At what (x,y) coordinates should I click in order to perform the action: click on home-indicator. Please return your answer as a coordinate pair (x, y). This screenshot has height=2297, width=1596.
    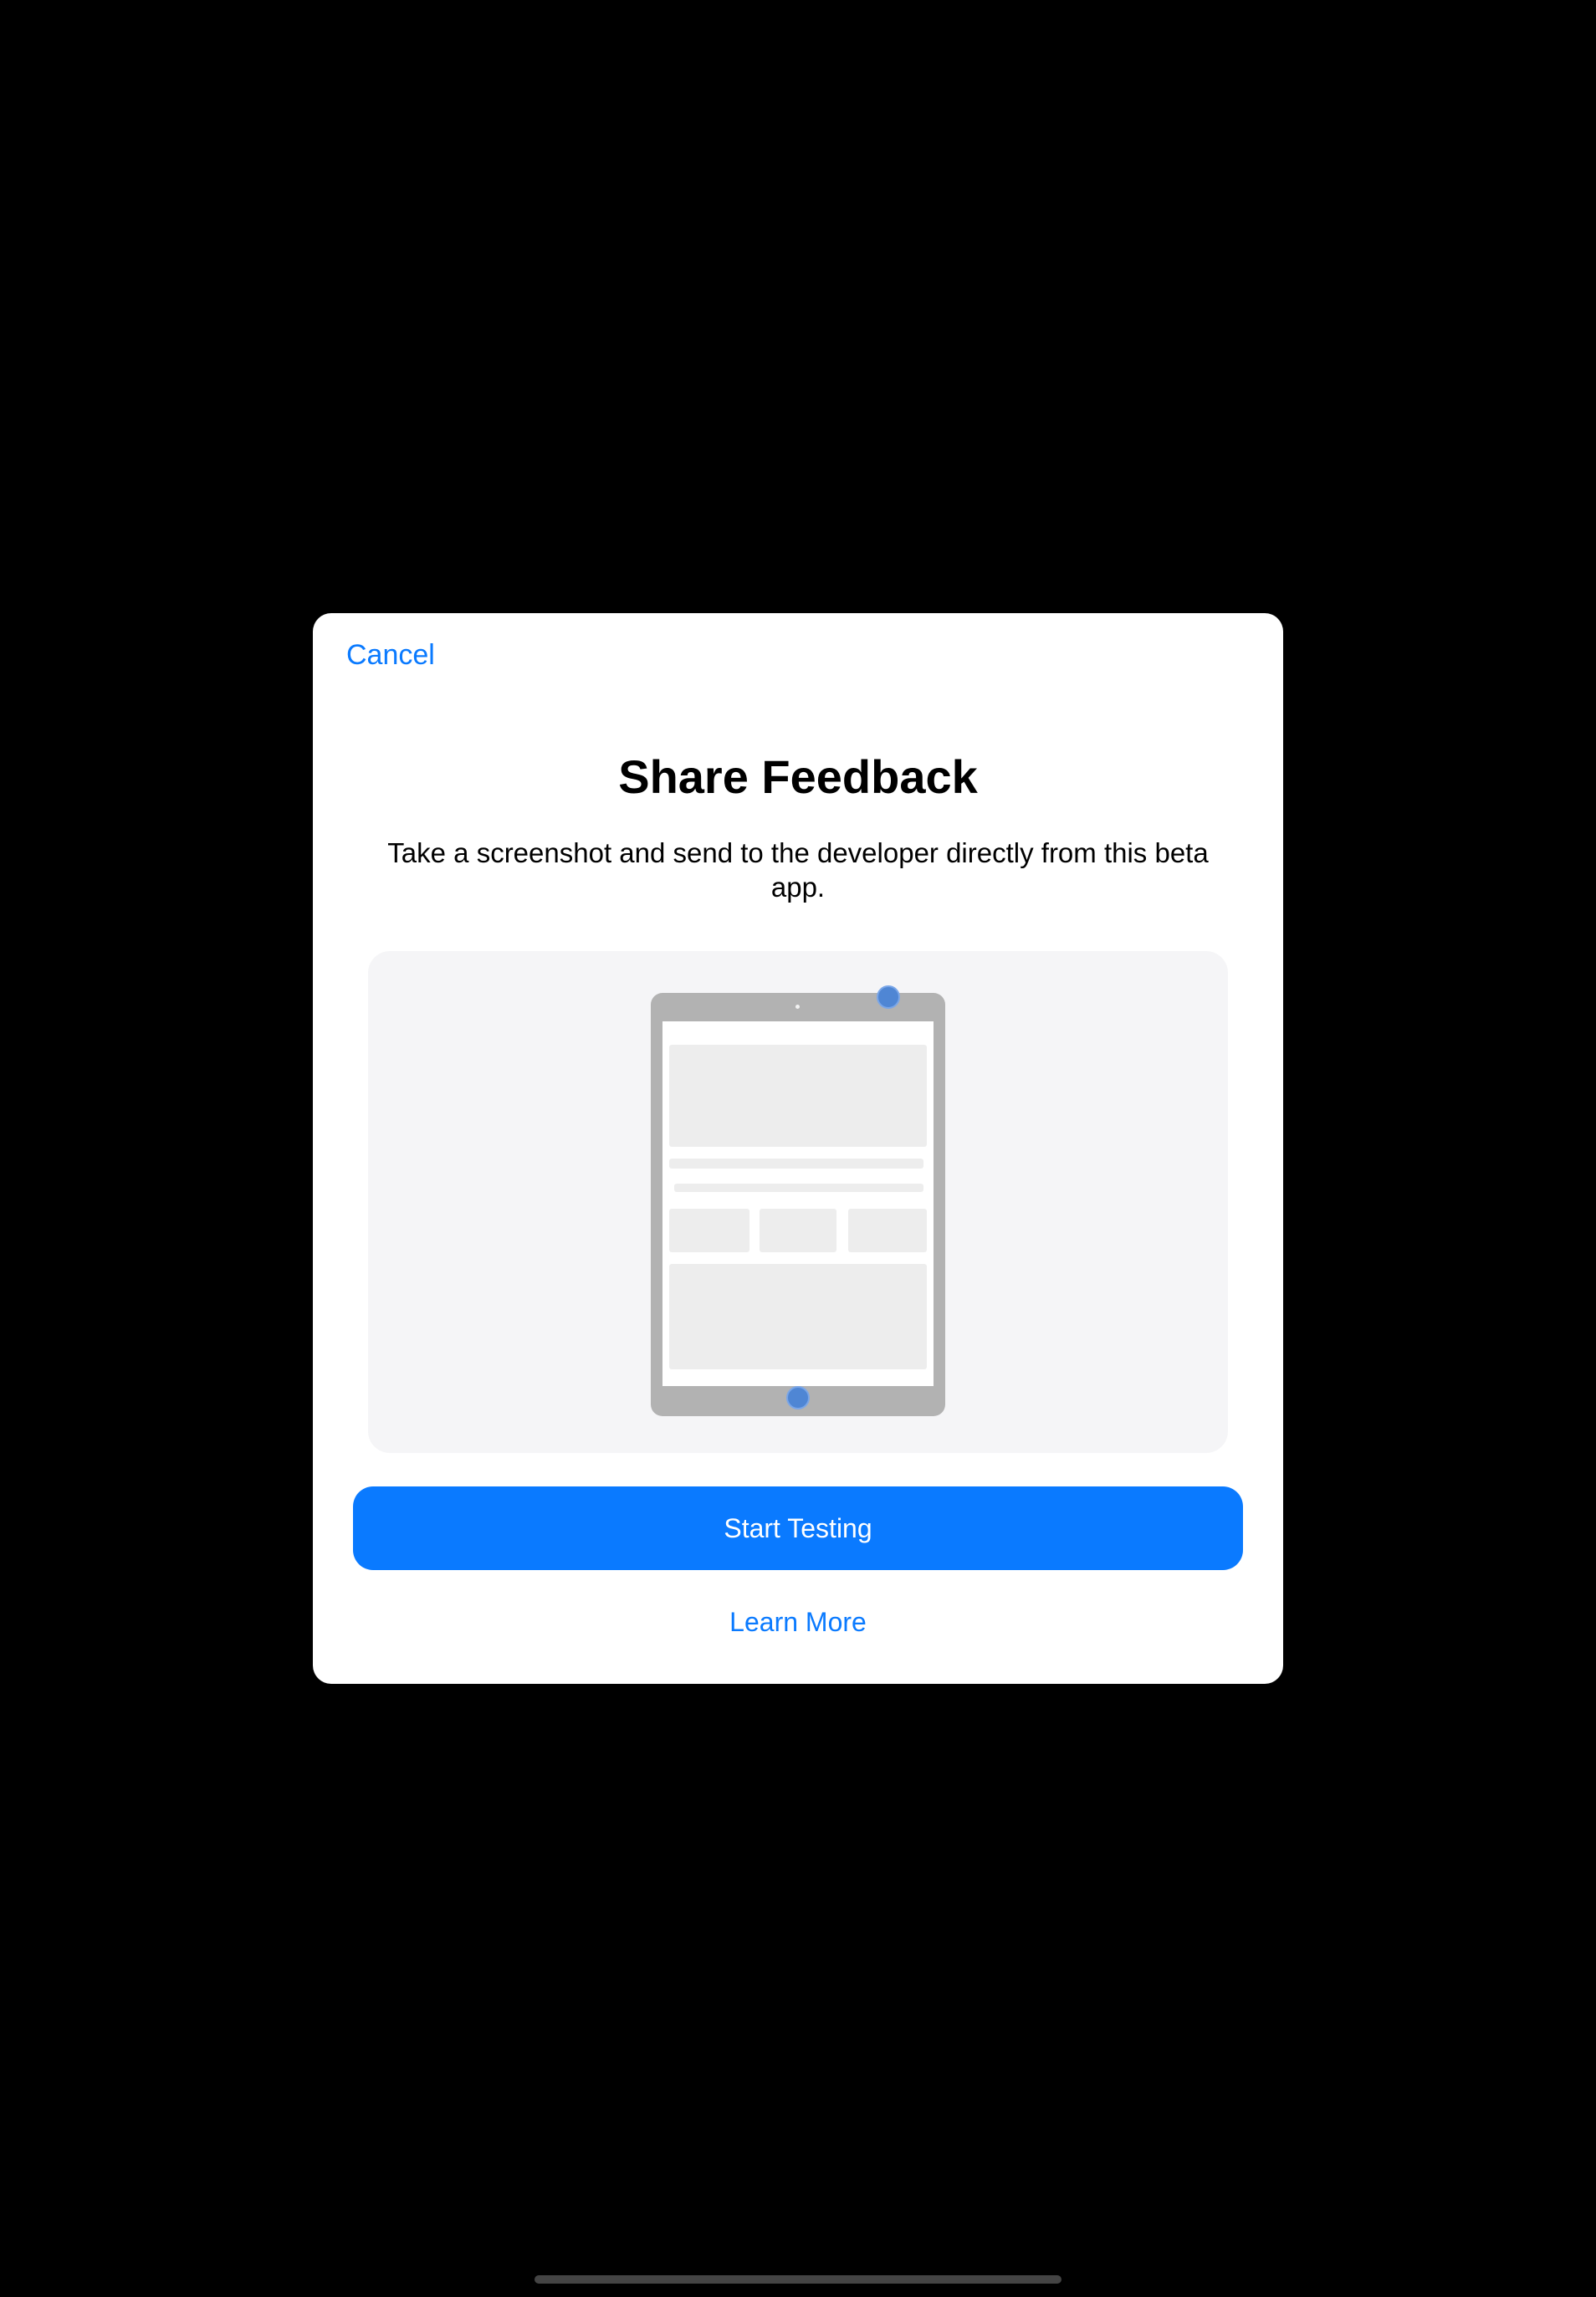
    Looking at the image, I should click on (798, 2279).